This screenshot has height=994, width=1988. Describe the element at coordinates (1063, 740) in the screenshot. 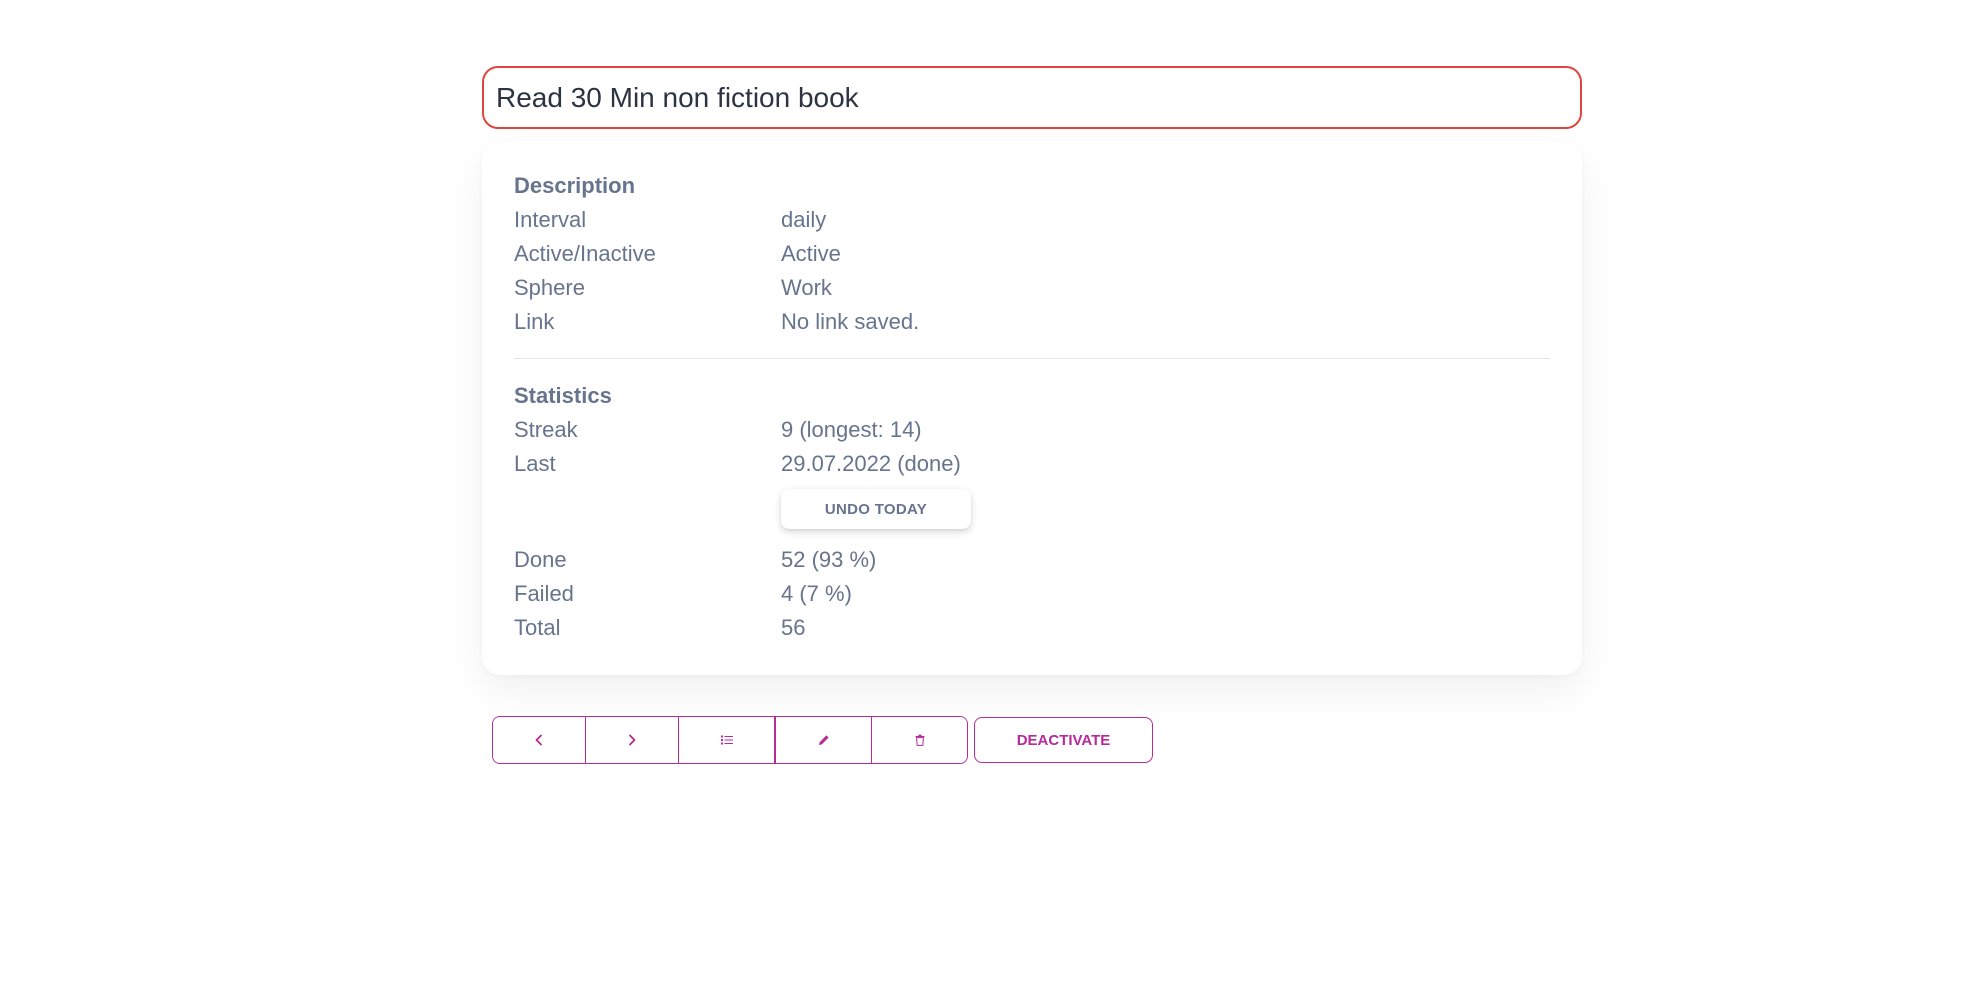

I see `deactivate-button: DEACTIVATE` at that location.